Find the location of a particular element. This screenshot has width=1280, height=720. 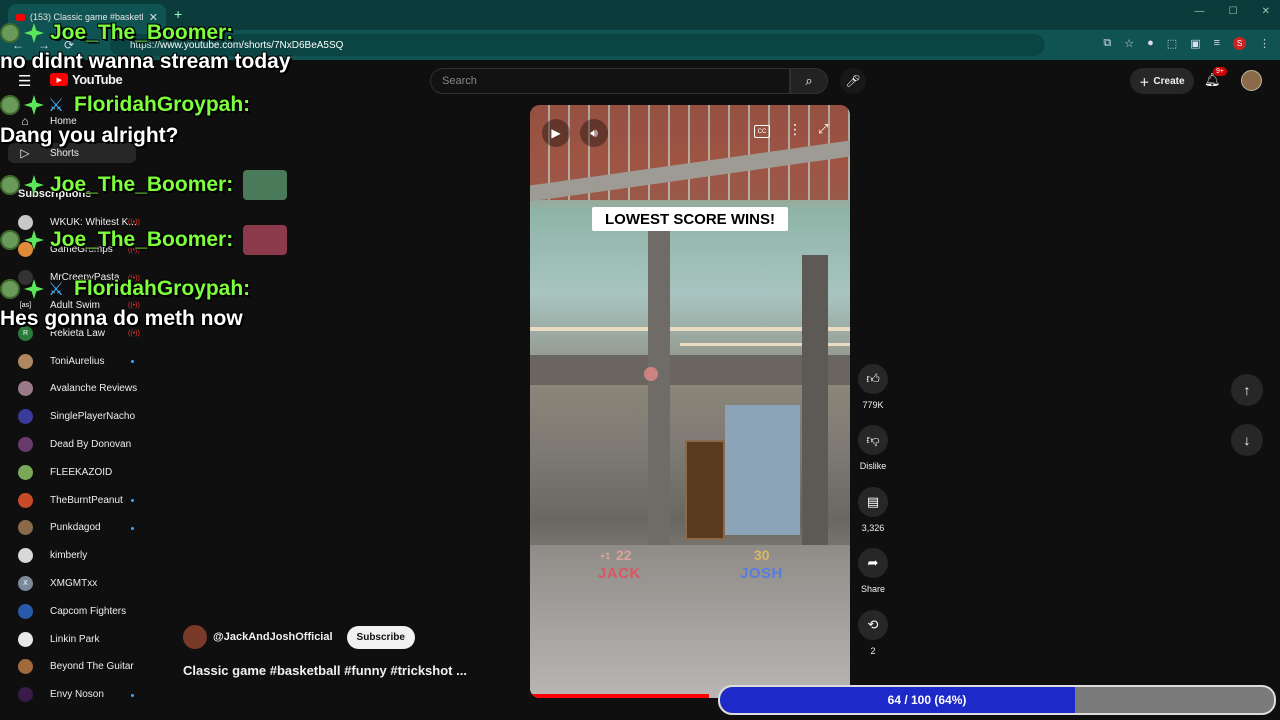

volume-icon: 🔊︎ is located at coordinates (594, 133).